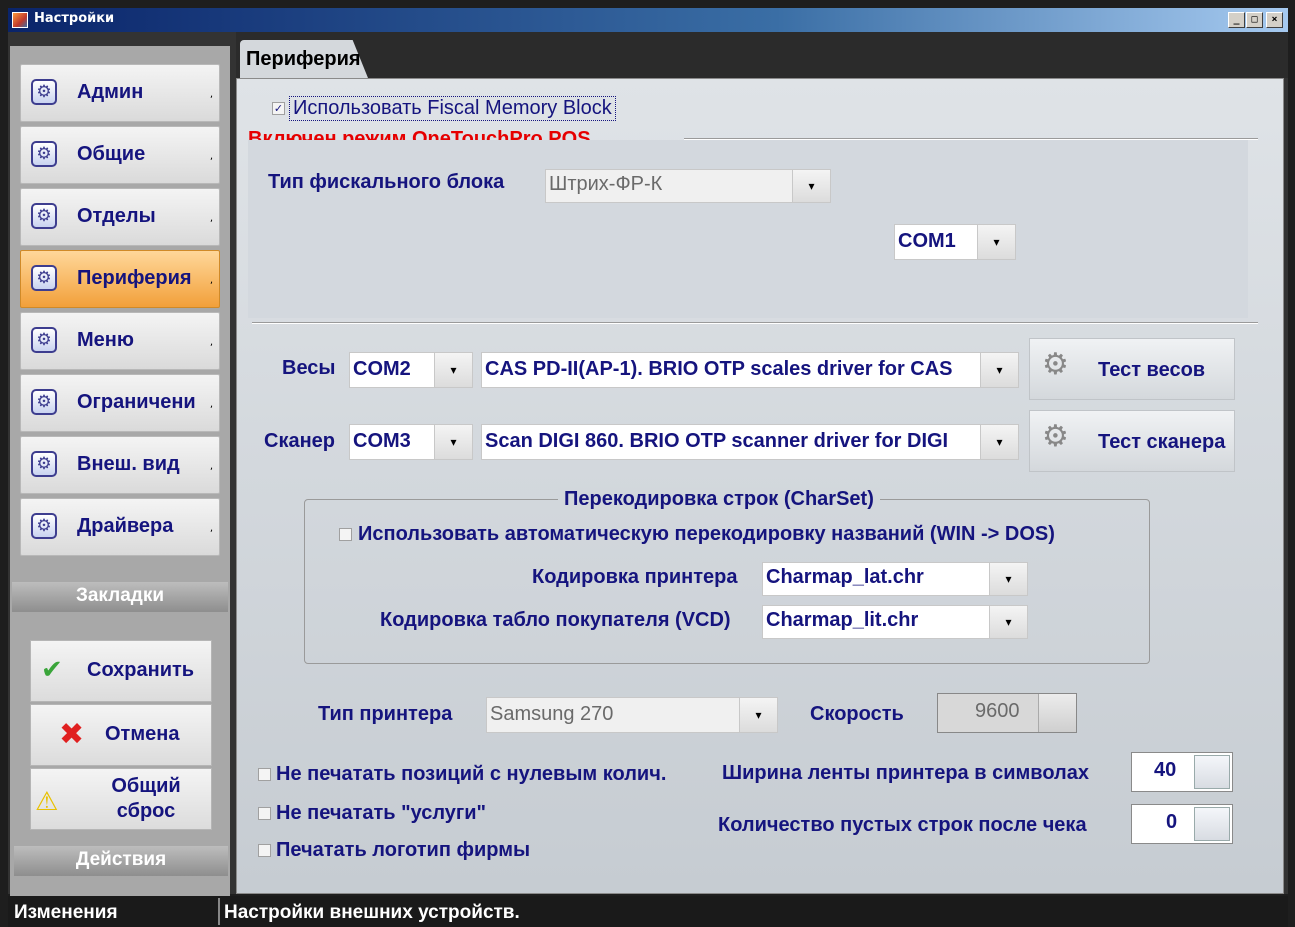  What do you see at coordinates (606, 184) in the screenshot?
I see `fiscal-type-value: Штрих-ФР-К` at bounding box center [606, 184].